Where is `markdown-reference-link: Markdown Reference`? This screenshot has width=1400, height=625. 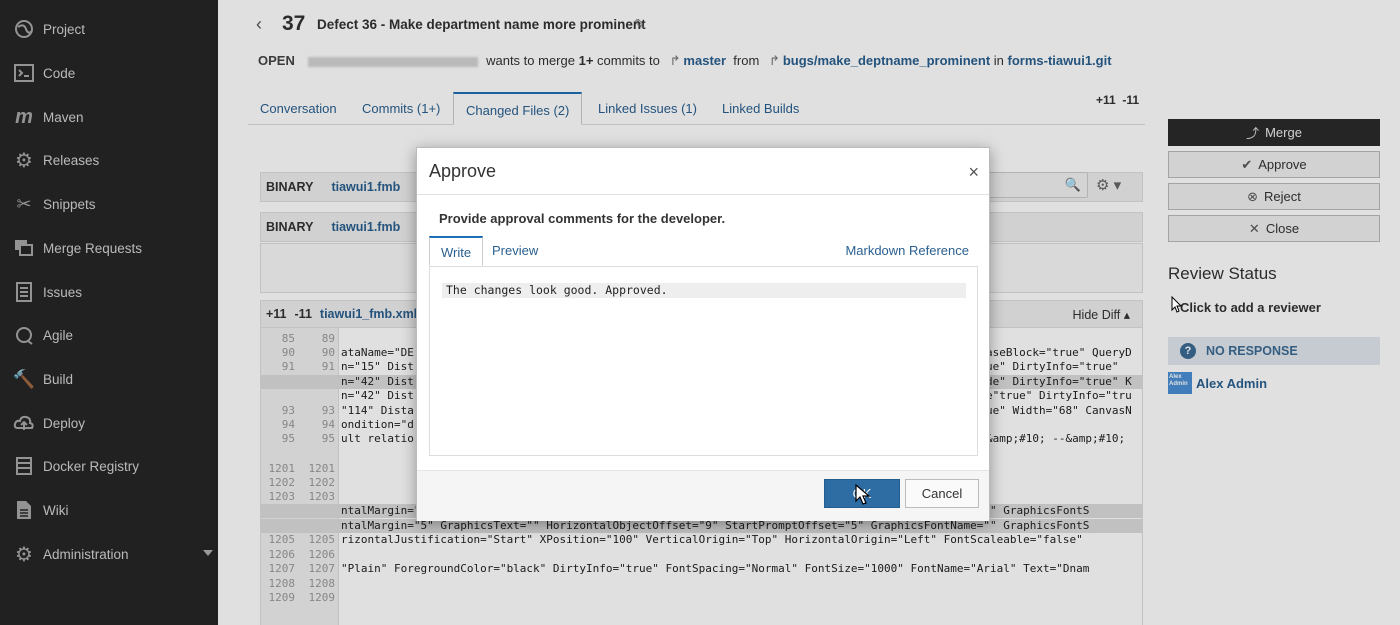
markdown-reference-link: Markdown Reference is located at coordinates (907, 251).